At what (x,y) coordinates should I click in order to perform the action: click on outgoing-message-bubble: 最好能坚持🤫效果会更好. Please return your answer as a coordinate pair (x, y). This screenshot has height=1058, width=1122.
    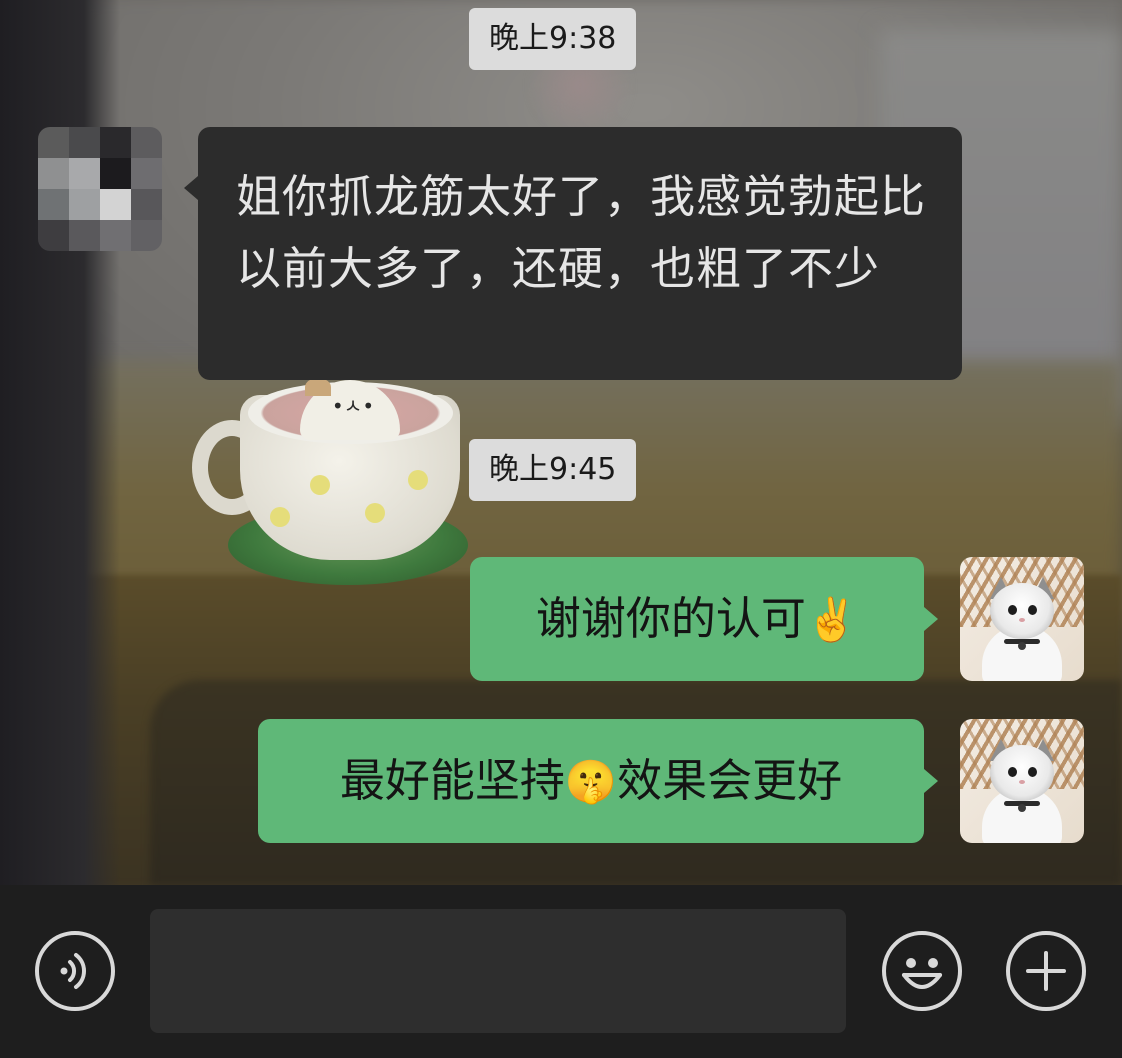
    Looking at the image, I should click on (591, 781).